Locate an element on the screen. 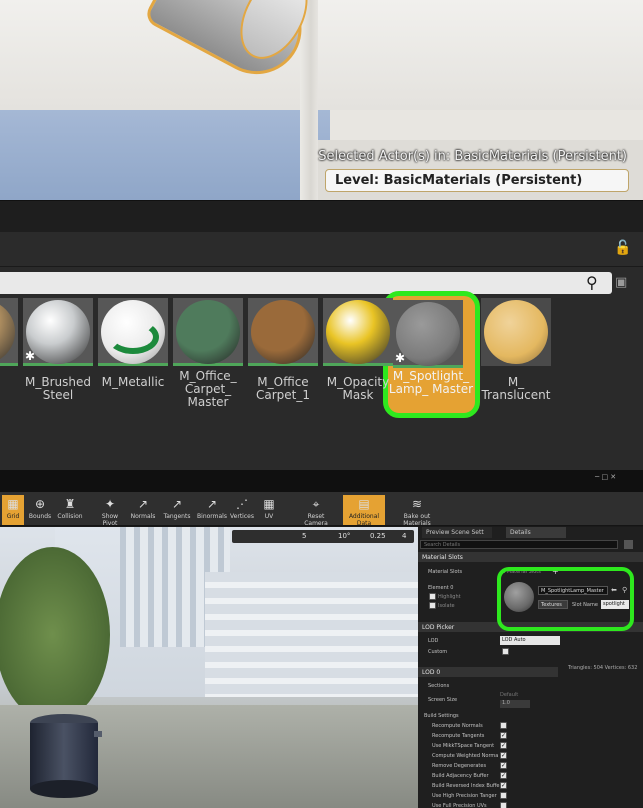 Image resolution: width=643 pixels, height=808 pixels. build-setting-label: Use Full Precision UVs is located at coordinates (459, 805).